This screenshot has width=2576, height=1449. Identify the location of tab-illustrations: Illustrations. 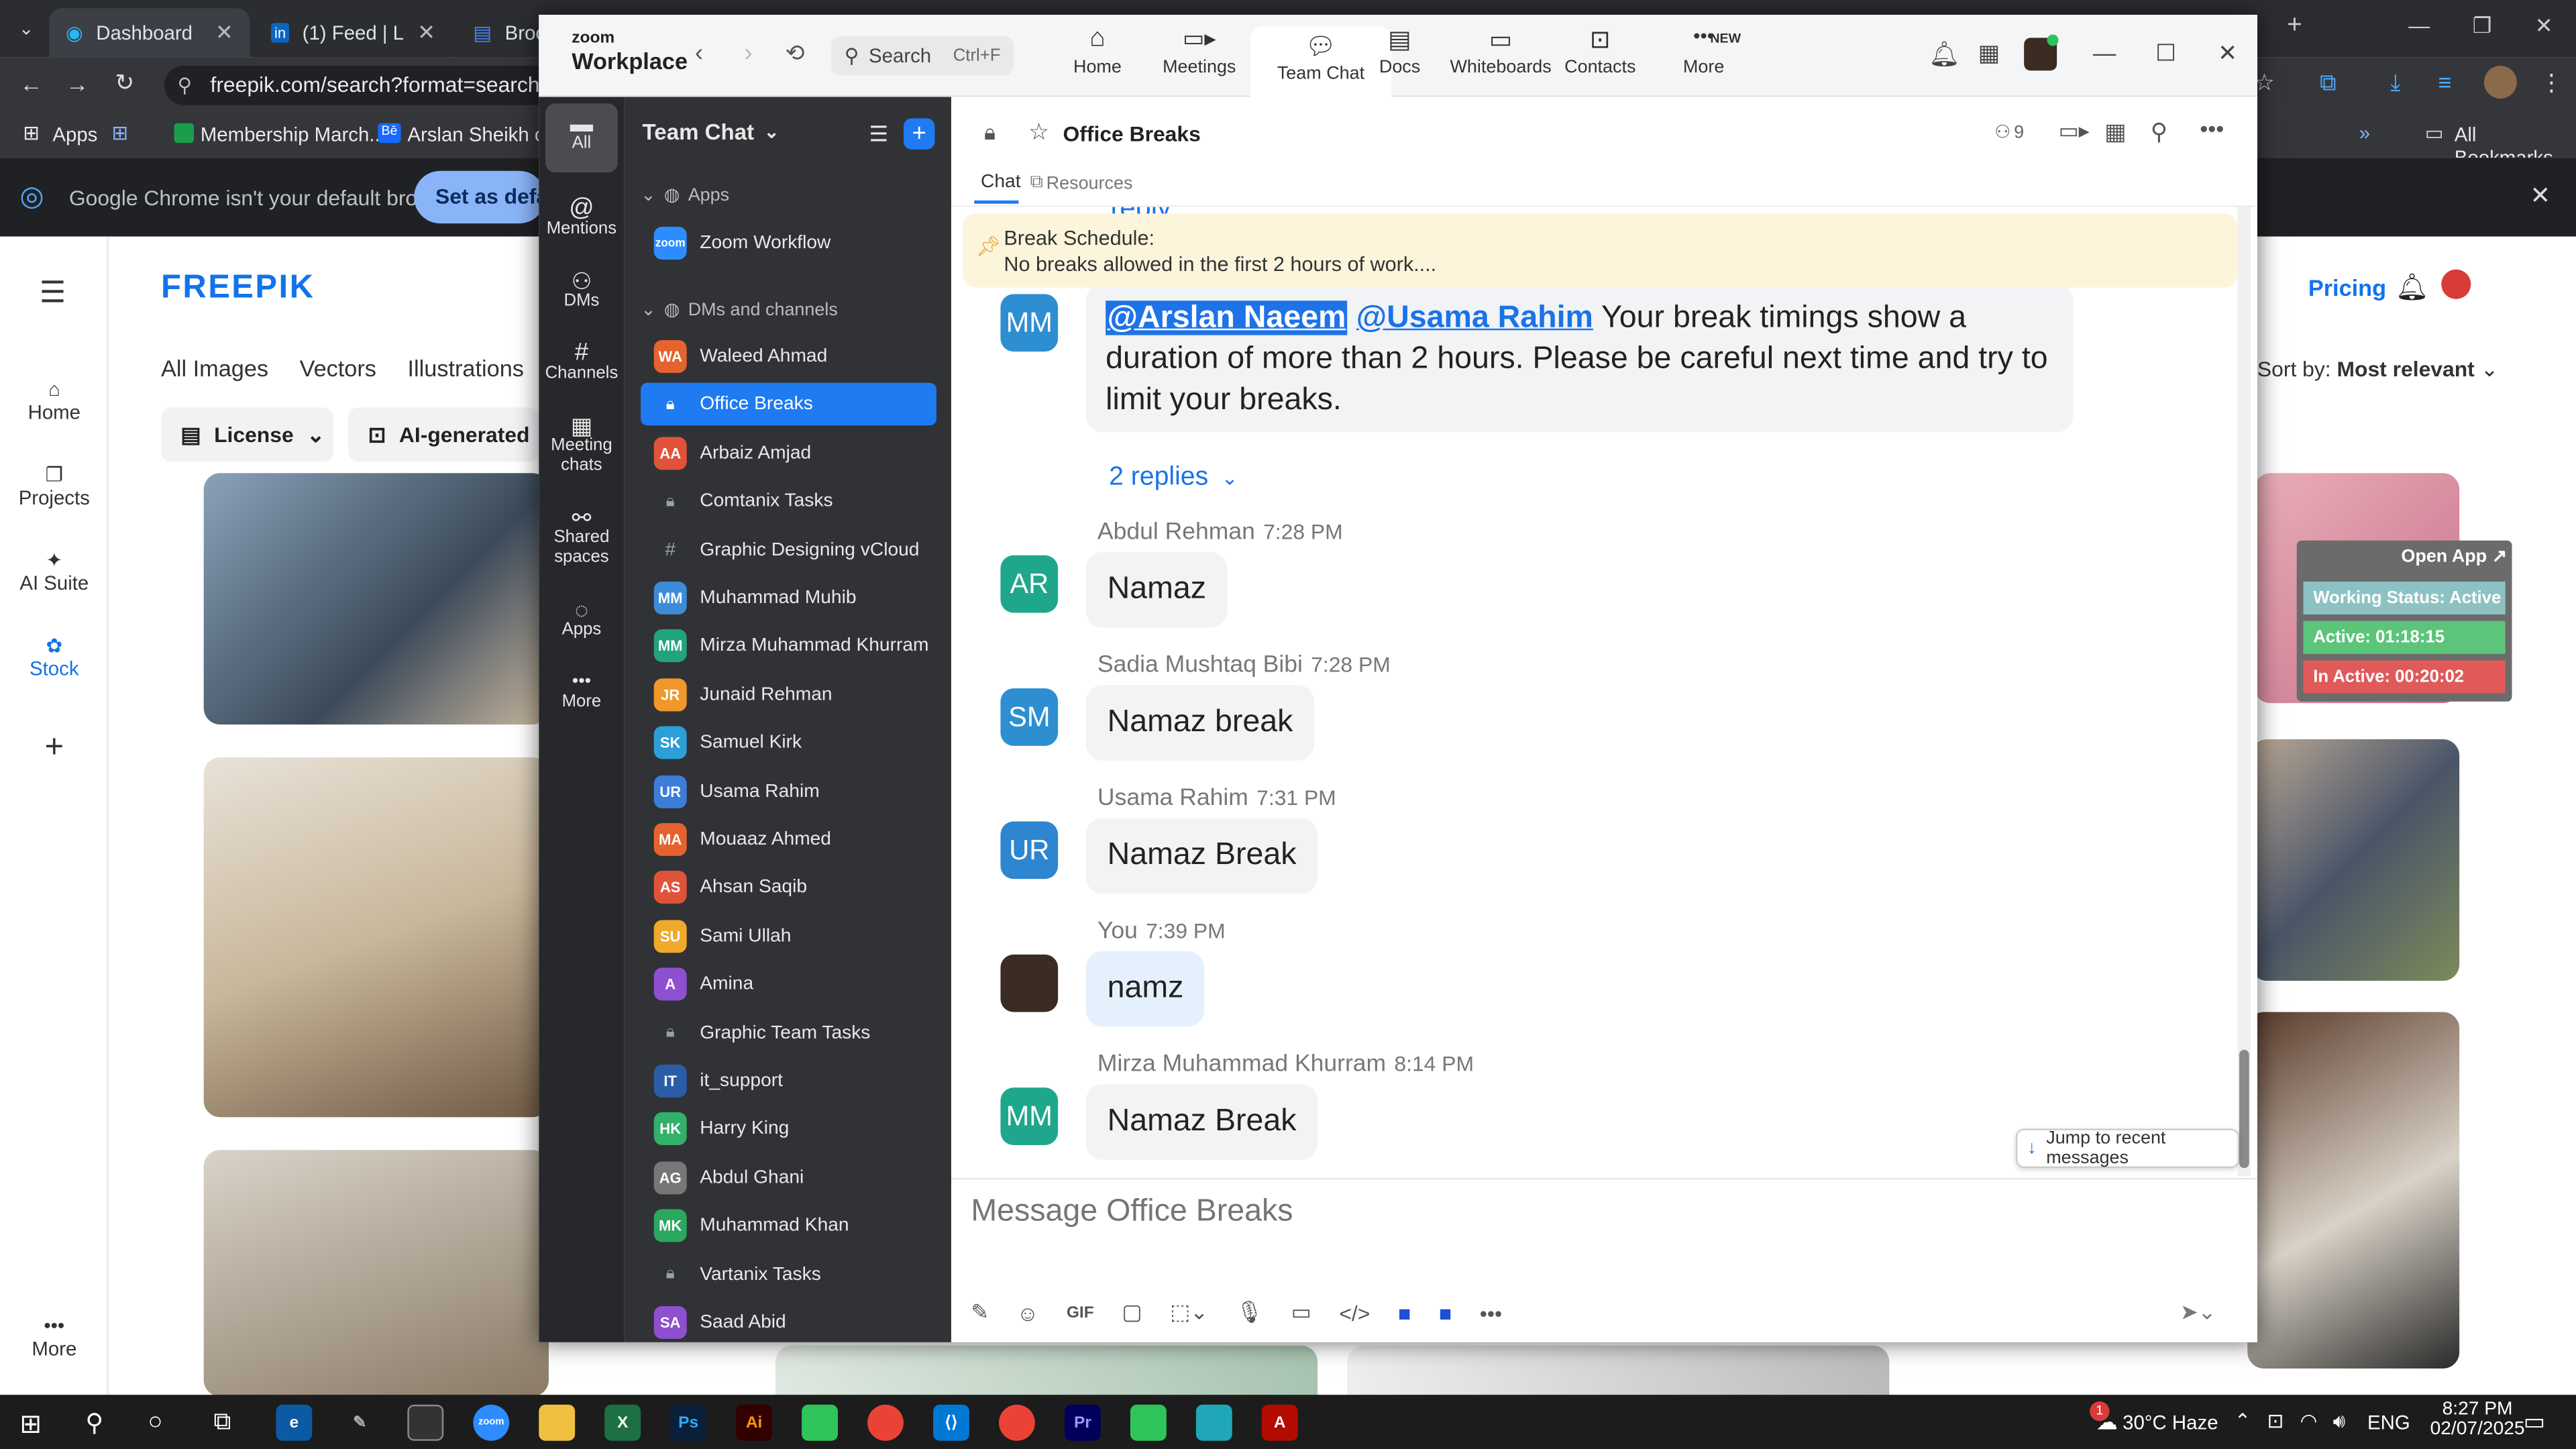
(466, 368).